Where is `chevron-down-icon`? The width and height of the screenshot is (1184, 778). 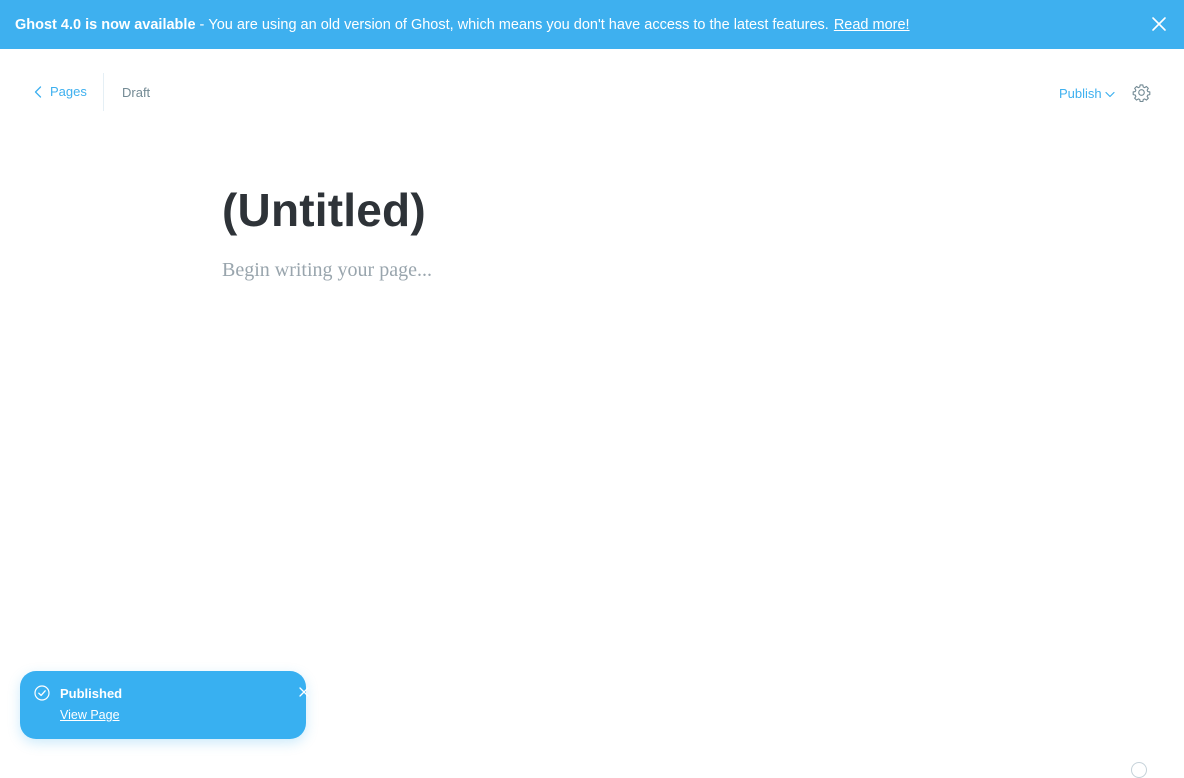
chevron-down-icon is located at coordinates (1110, 94).